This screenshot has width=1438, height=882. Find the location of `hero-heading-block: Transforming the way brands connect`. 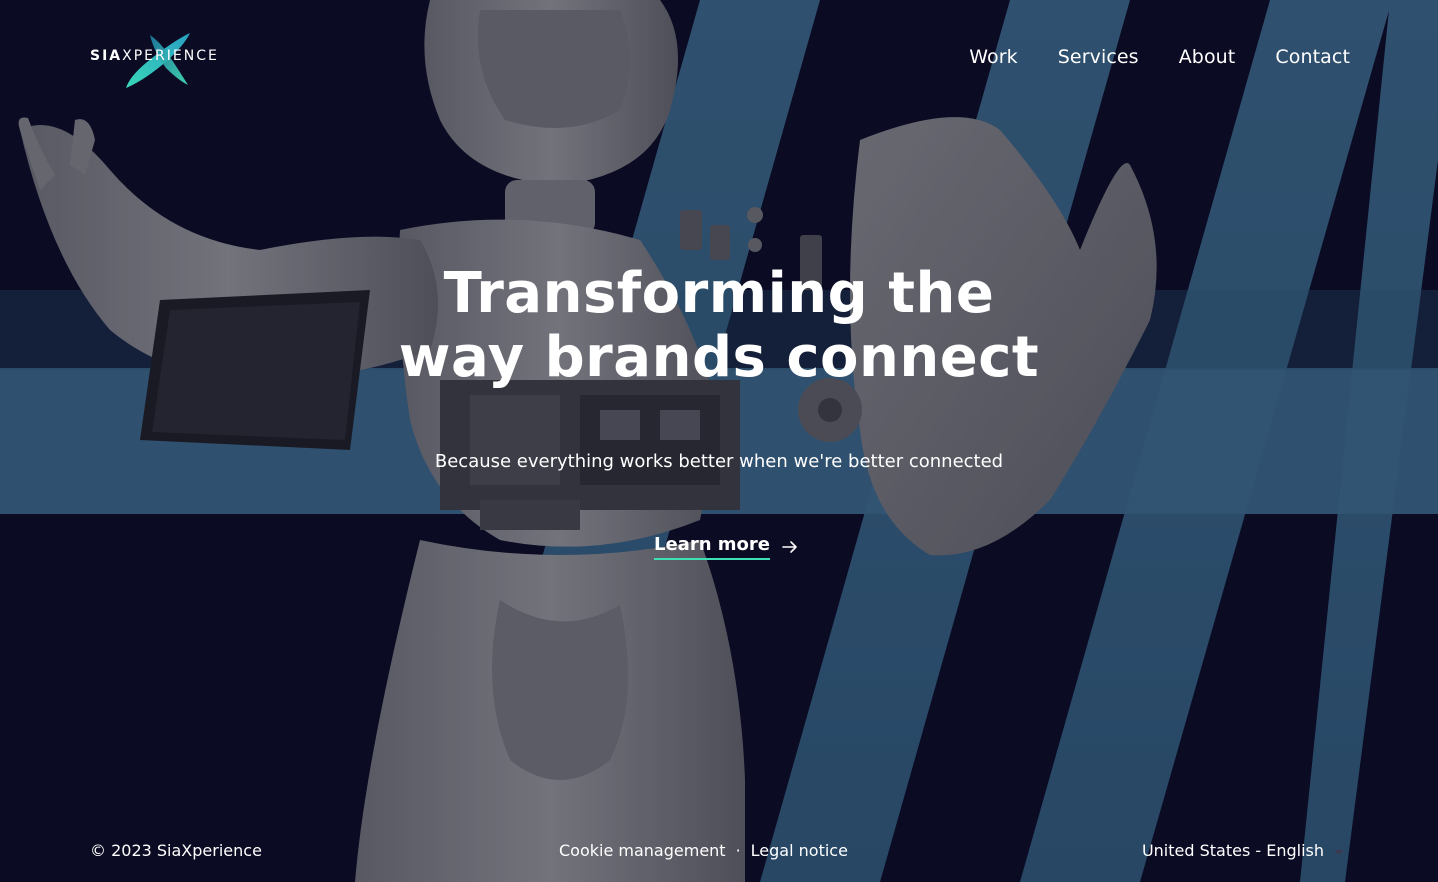

hero-heading-block: Transforming the way brands connect is located at coordinates (719, 326).